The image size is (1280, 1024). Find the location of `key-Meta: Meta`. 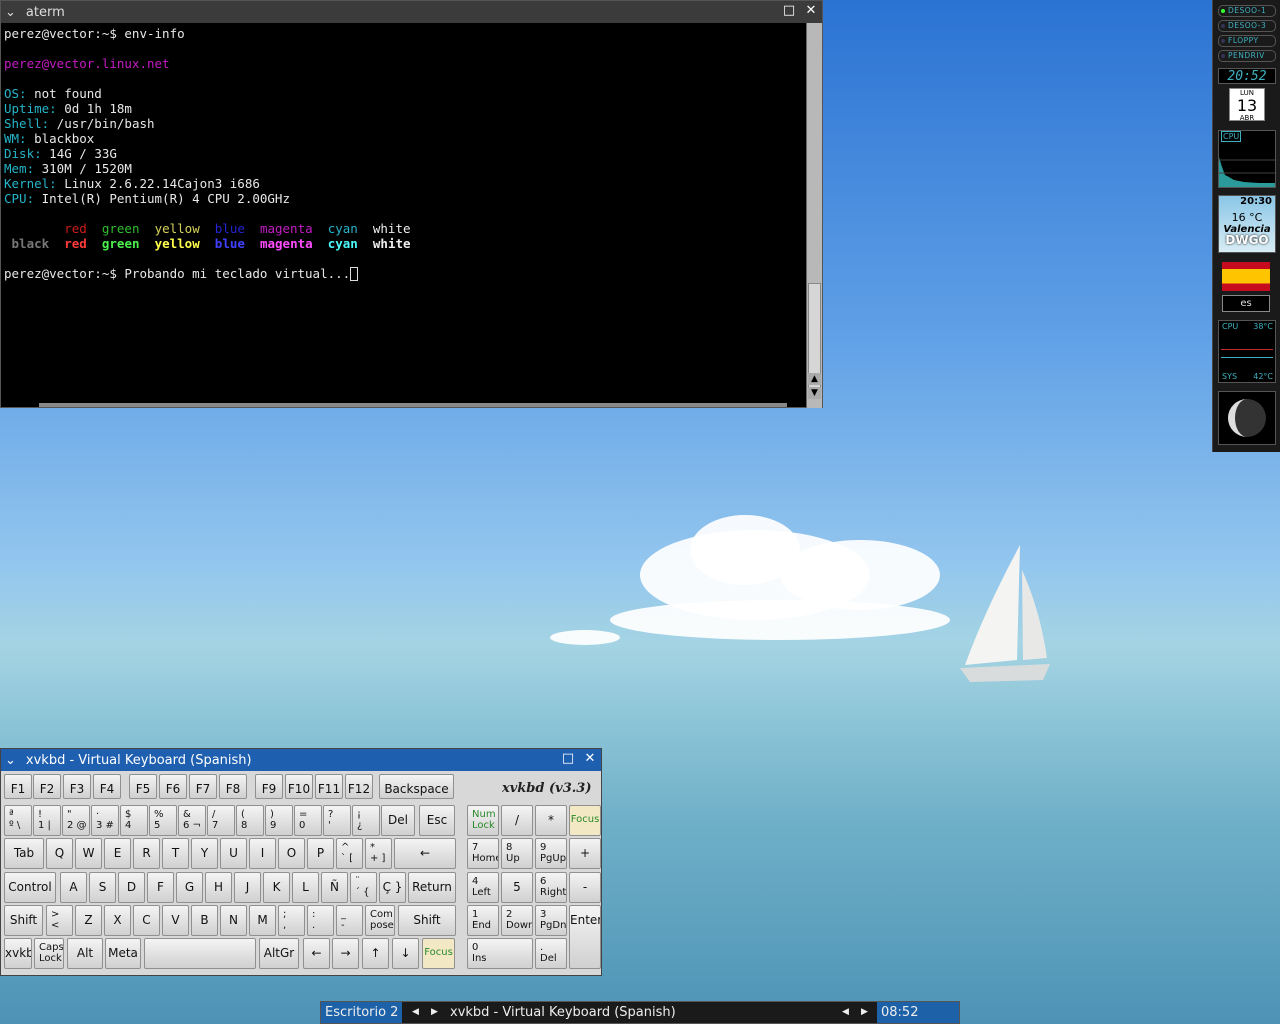

key-Meta: Meta is located at coordinates (123, 953).